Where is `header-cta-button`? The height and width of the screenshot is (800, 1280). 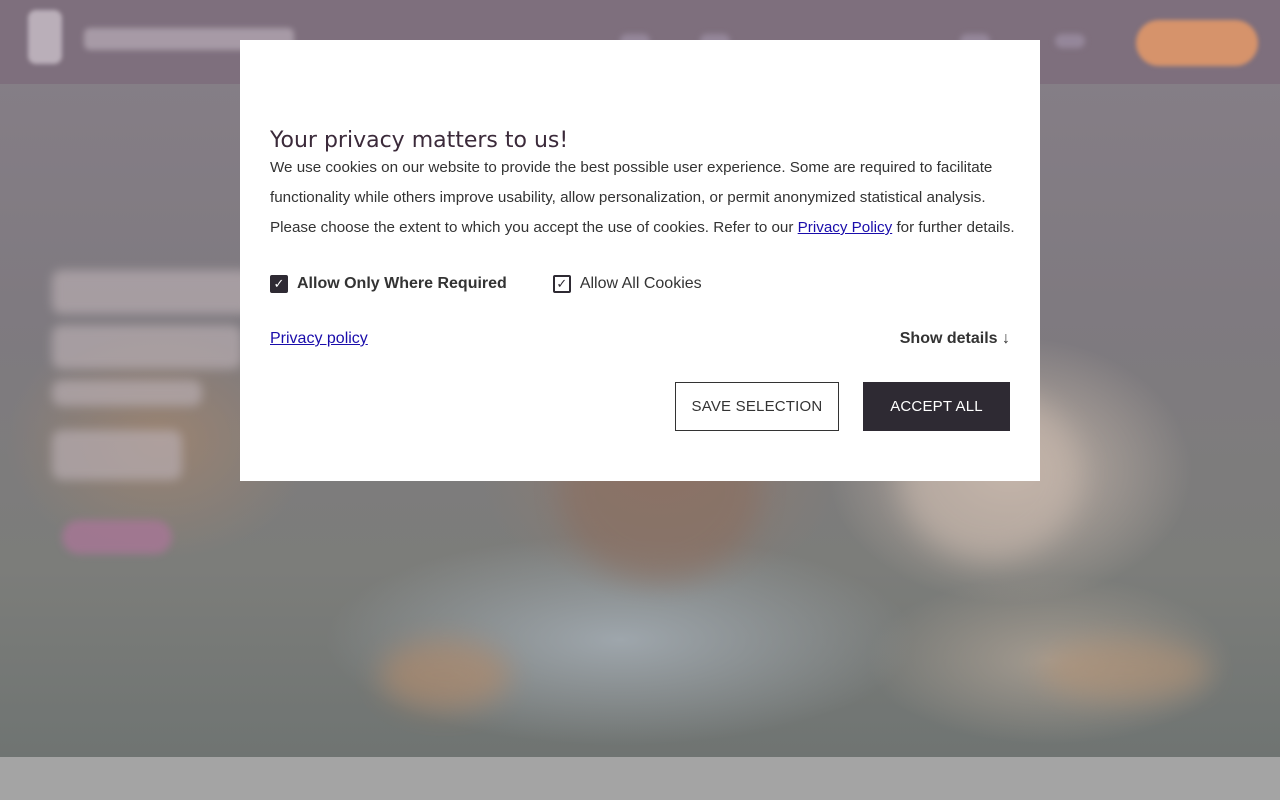 header-cta-button is located at coordinates (1197, 43).